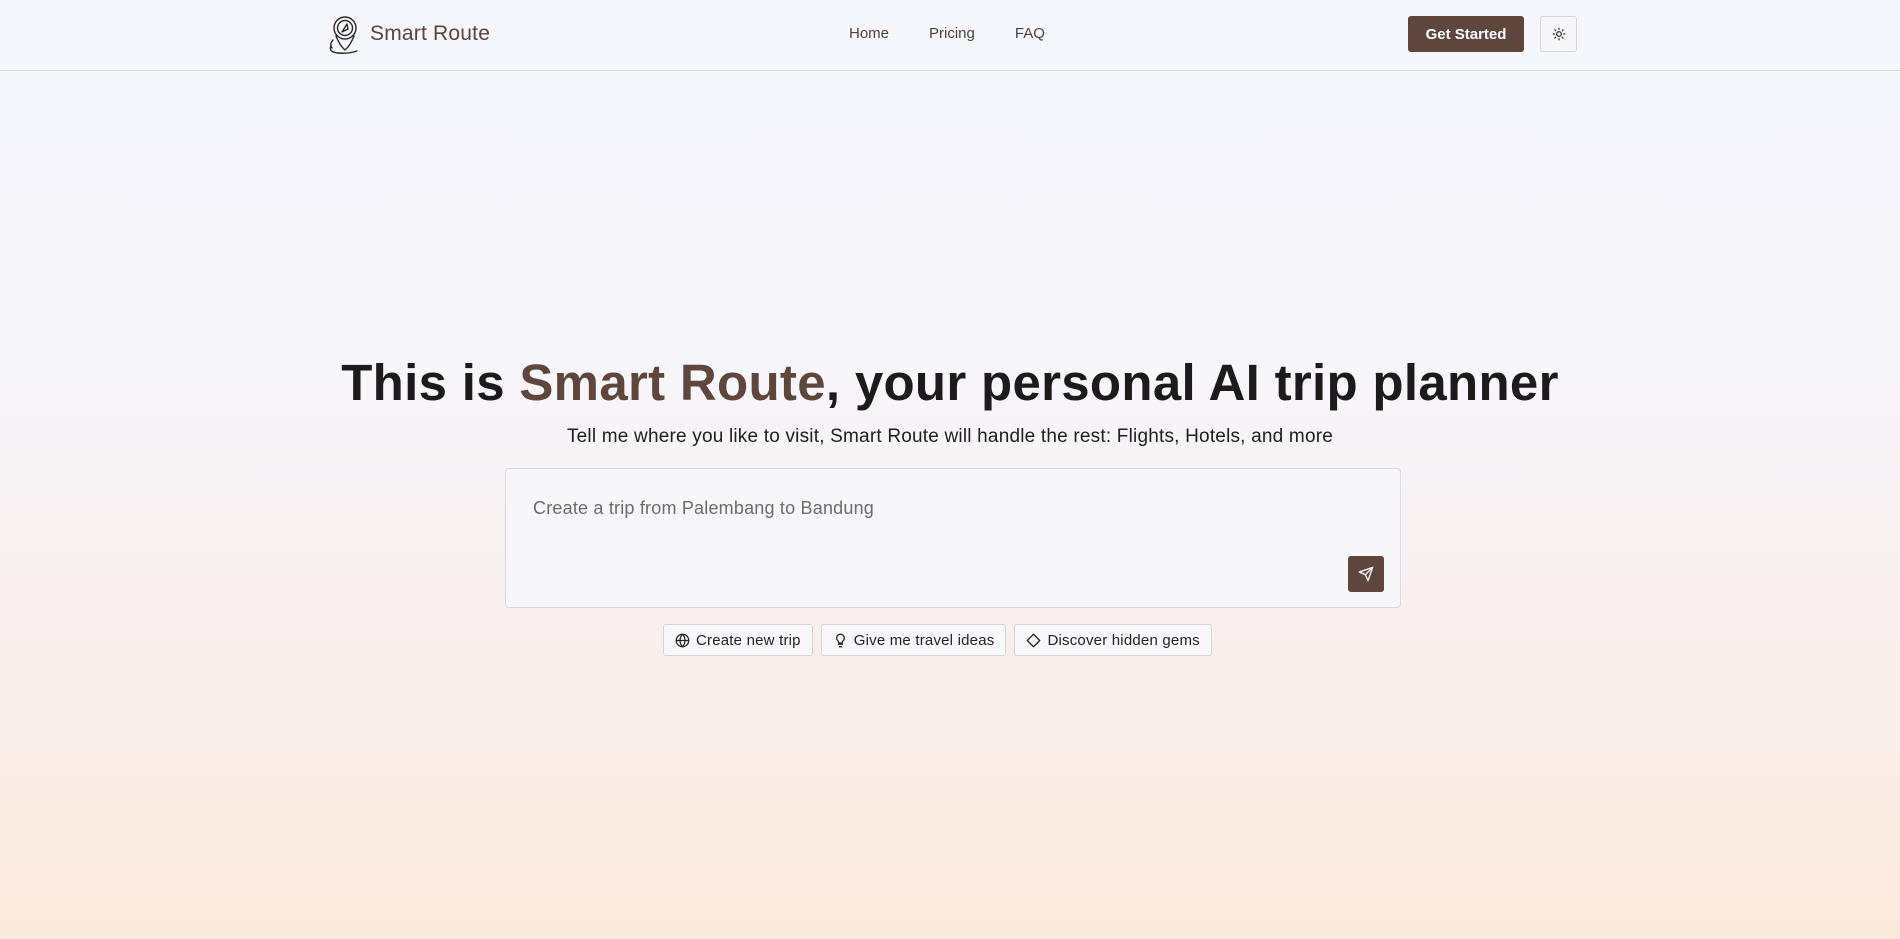  Describe the element at coordinates (343, 35) in the screenshot. I see `map-pin-logo-icon` at that location.